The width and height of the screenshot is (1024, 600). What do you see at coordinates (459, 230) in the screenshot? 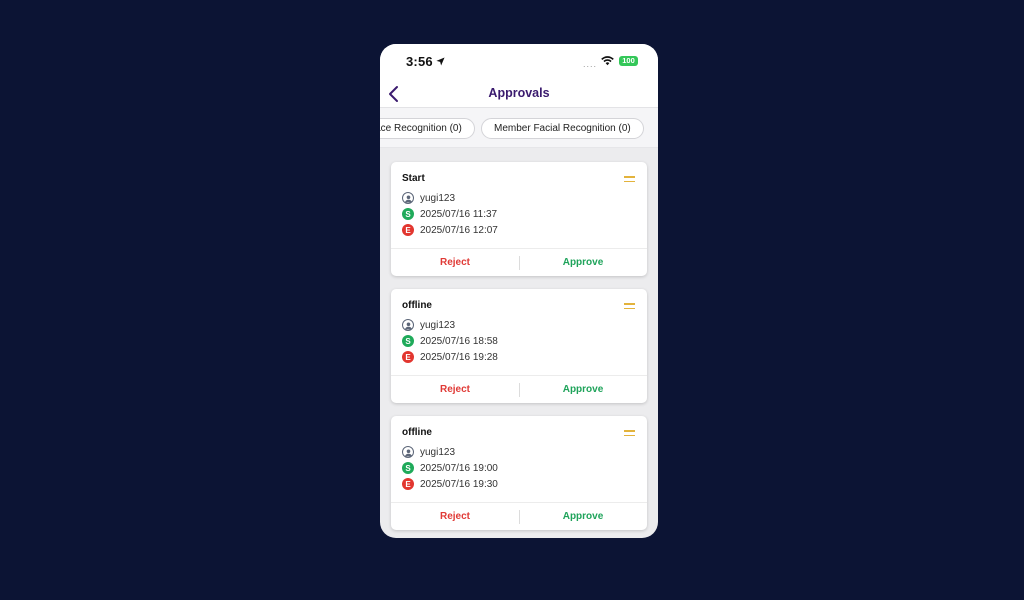
I see `end-time: 2025/07/16 12:07` at bounding box center [459, 230].